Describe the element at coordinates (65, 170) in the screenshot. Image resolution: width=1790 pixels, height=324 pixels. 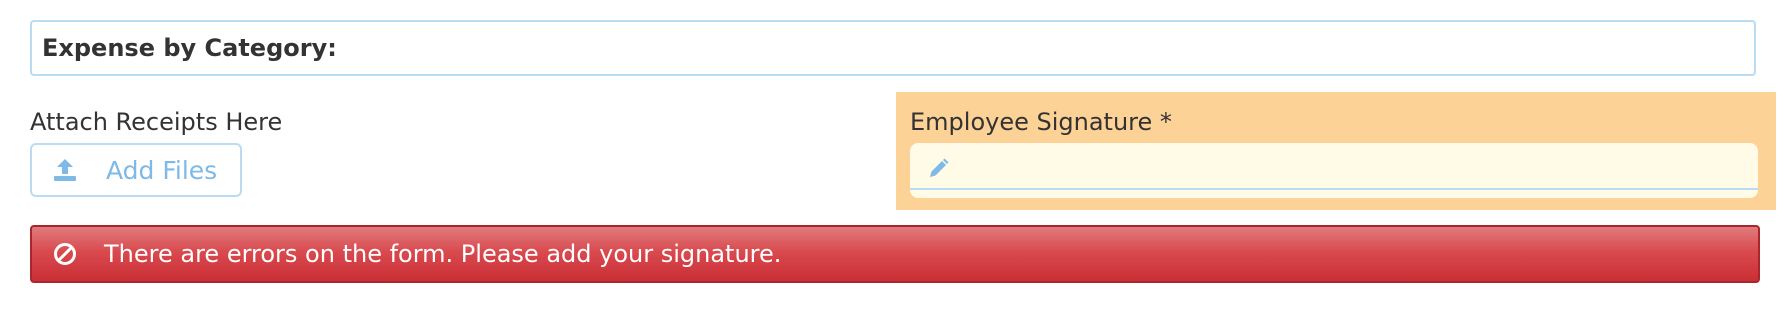
I see `upload-icon` at that location.